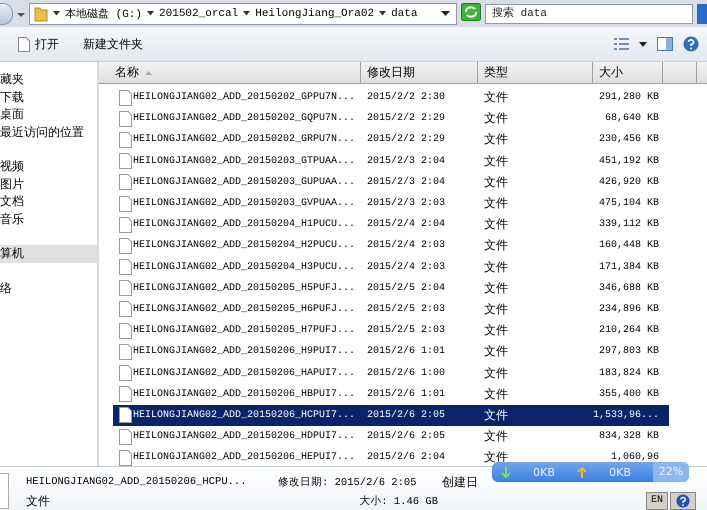 This screenshot has height=510, width=707. Describe the element at coordinates (391, 267) in the screenshot. I see `file-row: HEILONGJIANG02_ADD_20150204_H3PUCU... 2015/2/4 2:03 文件 171,384 KB` at that location.